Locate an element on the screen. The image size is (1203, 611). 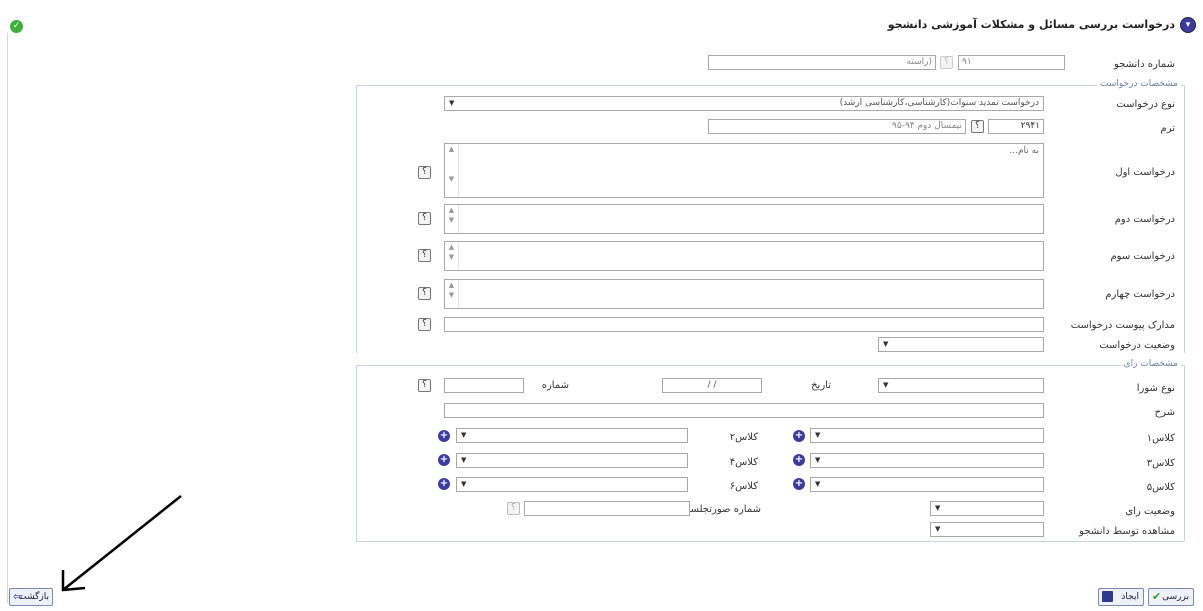
attachments-input is located at coordinates (744, 324).